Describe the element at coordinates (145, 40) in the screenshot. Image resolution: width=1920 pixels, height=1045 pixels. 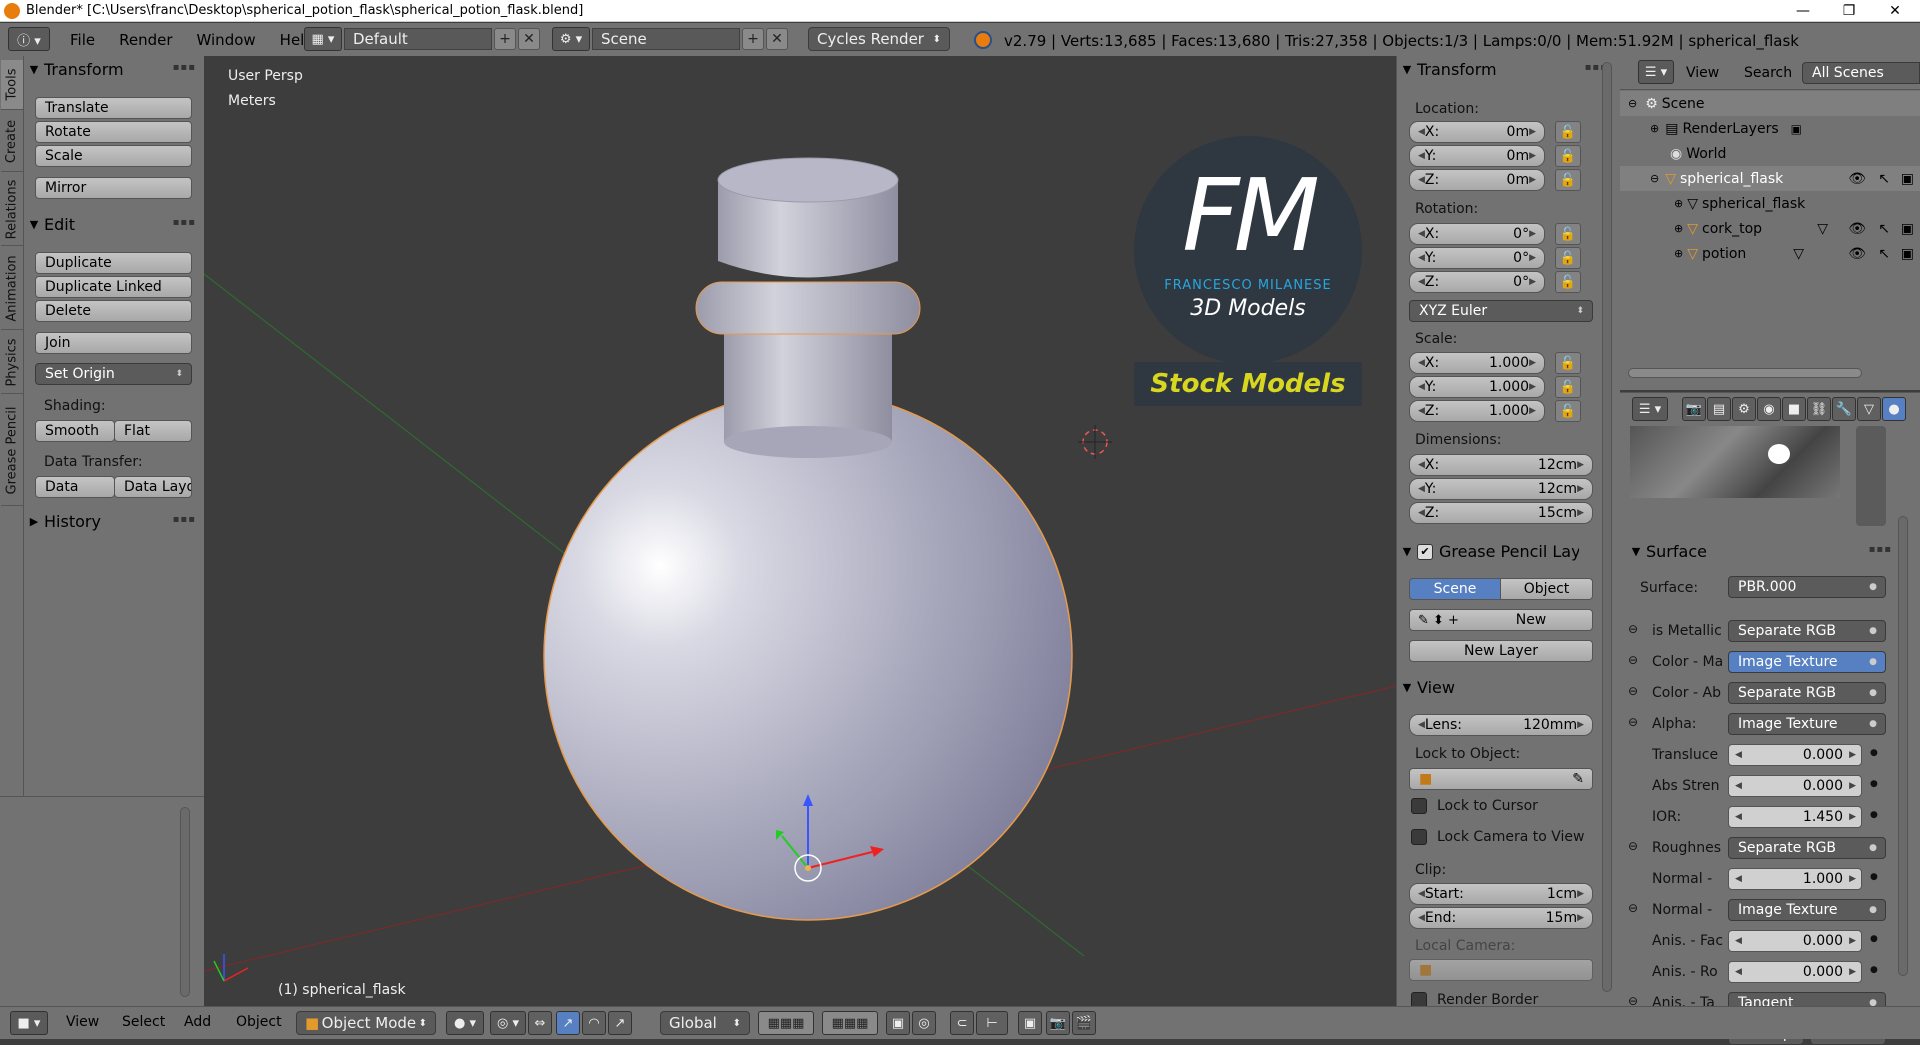
I see `menu-render: Render` at that location.